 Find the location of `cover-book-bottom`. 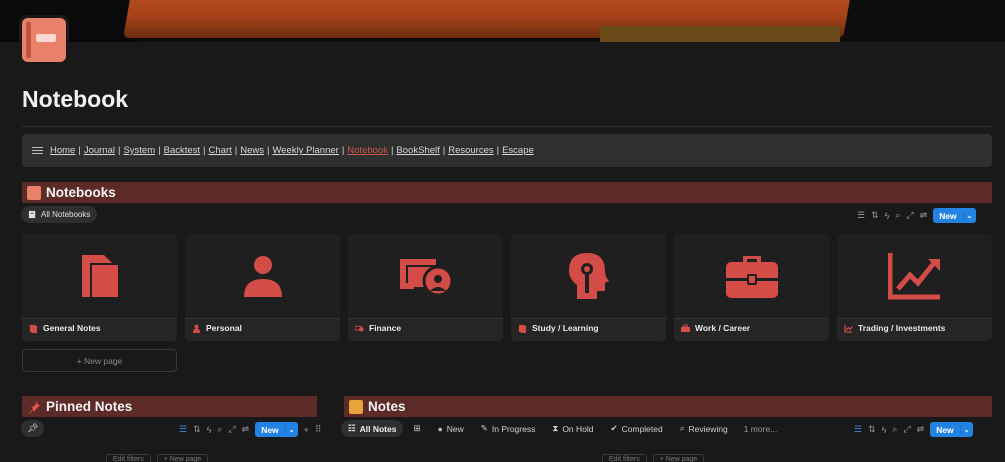

cover-book-bottom is located at coordinates (720, 34).